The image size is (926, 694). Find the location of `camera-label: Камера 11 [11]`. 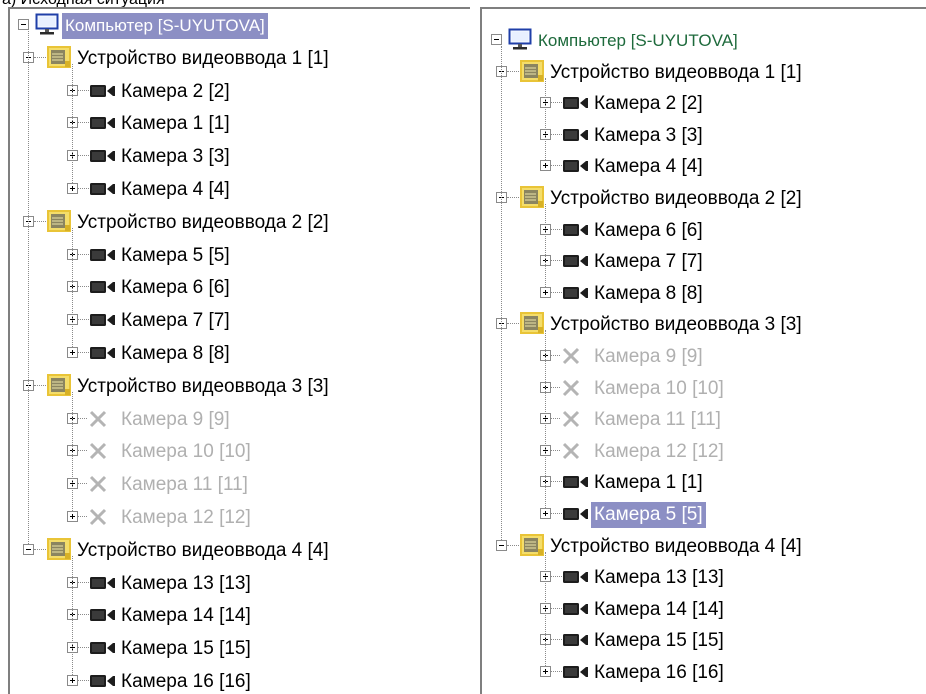

camera-label: Камера 11 [11] is located at coordinates (184, 485).